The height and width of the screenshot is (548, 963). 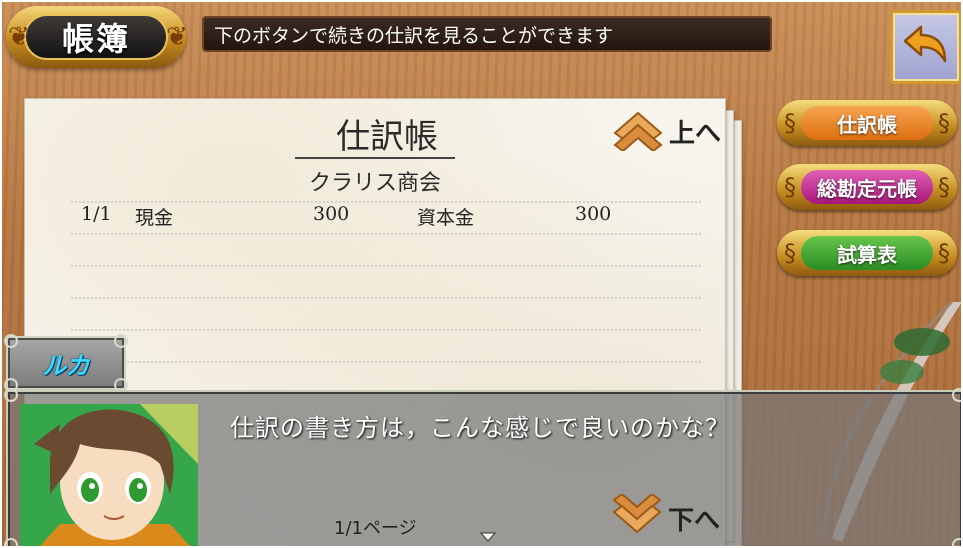 I want to click on entry-credit-account: 資本金, so click(x=446, y=218).